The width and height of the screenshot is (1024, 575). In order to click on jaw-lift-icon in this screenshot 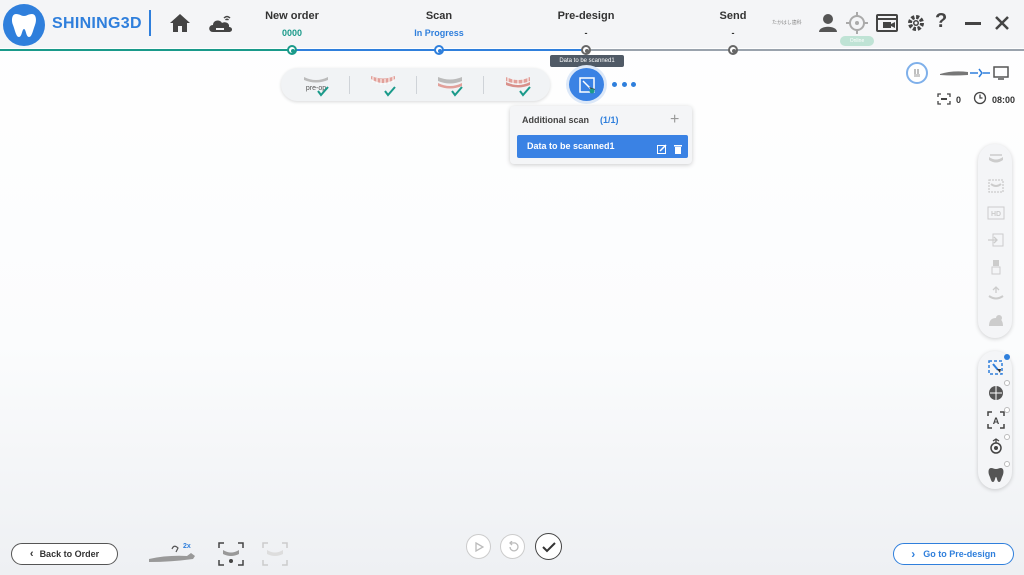, I will do `click(996, 294)`.